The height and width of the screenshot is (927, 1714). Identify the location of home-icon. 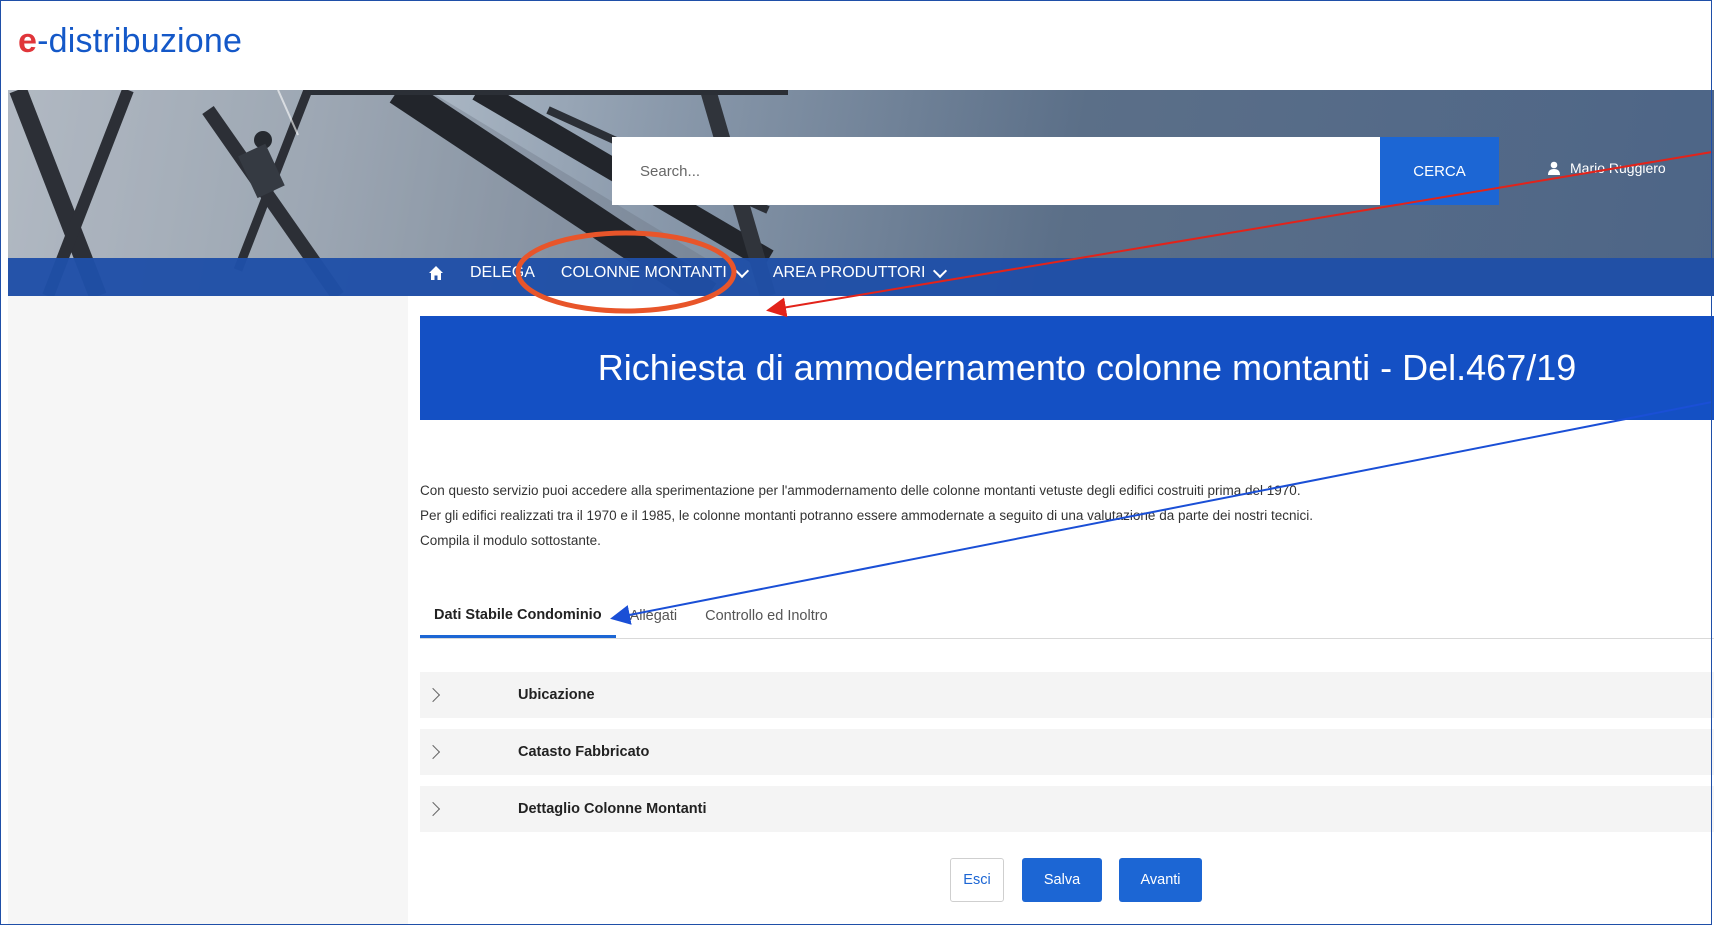
(436, 273).